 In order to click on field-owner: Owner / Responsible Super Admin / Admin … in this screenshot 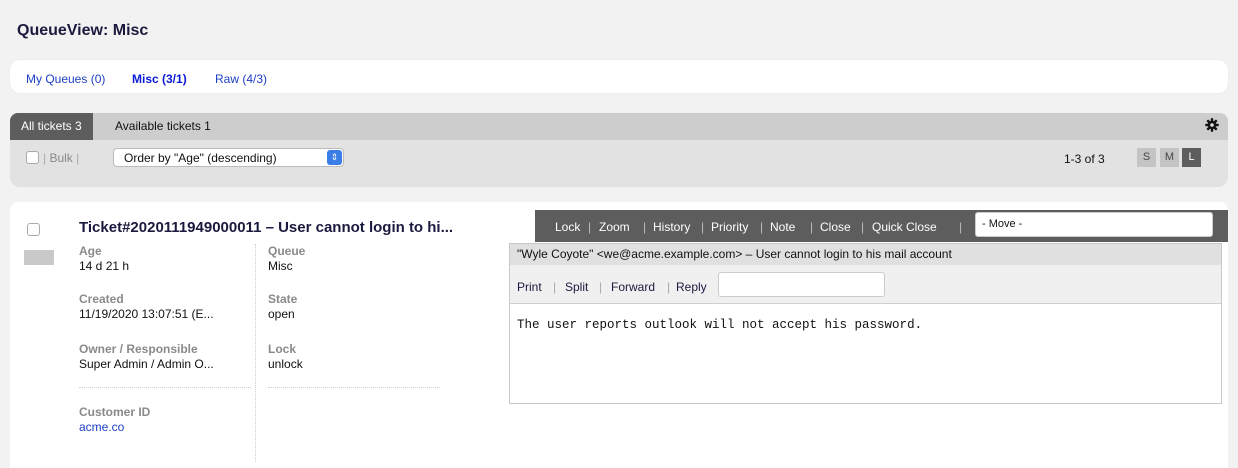, I will do `click(146, 357)`.